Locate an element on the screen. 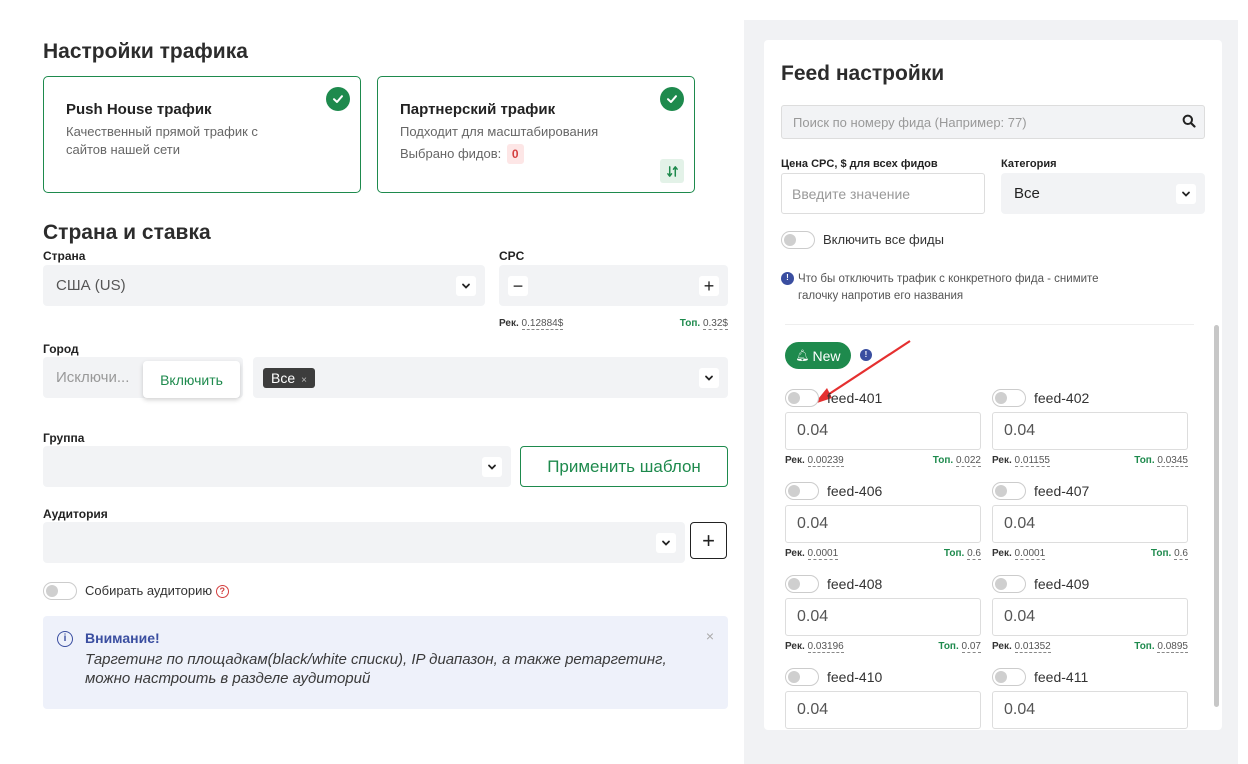  feed-cpc-input: Введите значение is located at coordinates (883, 193).